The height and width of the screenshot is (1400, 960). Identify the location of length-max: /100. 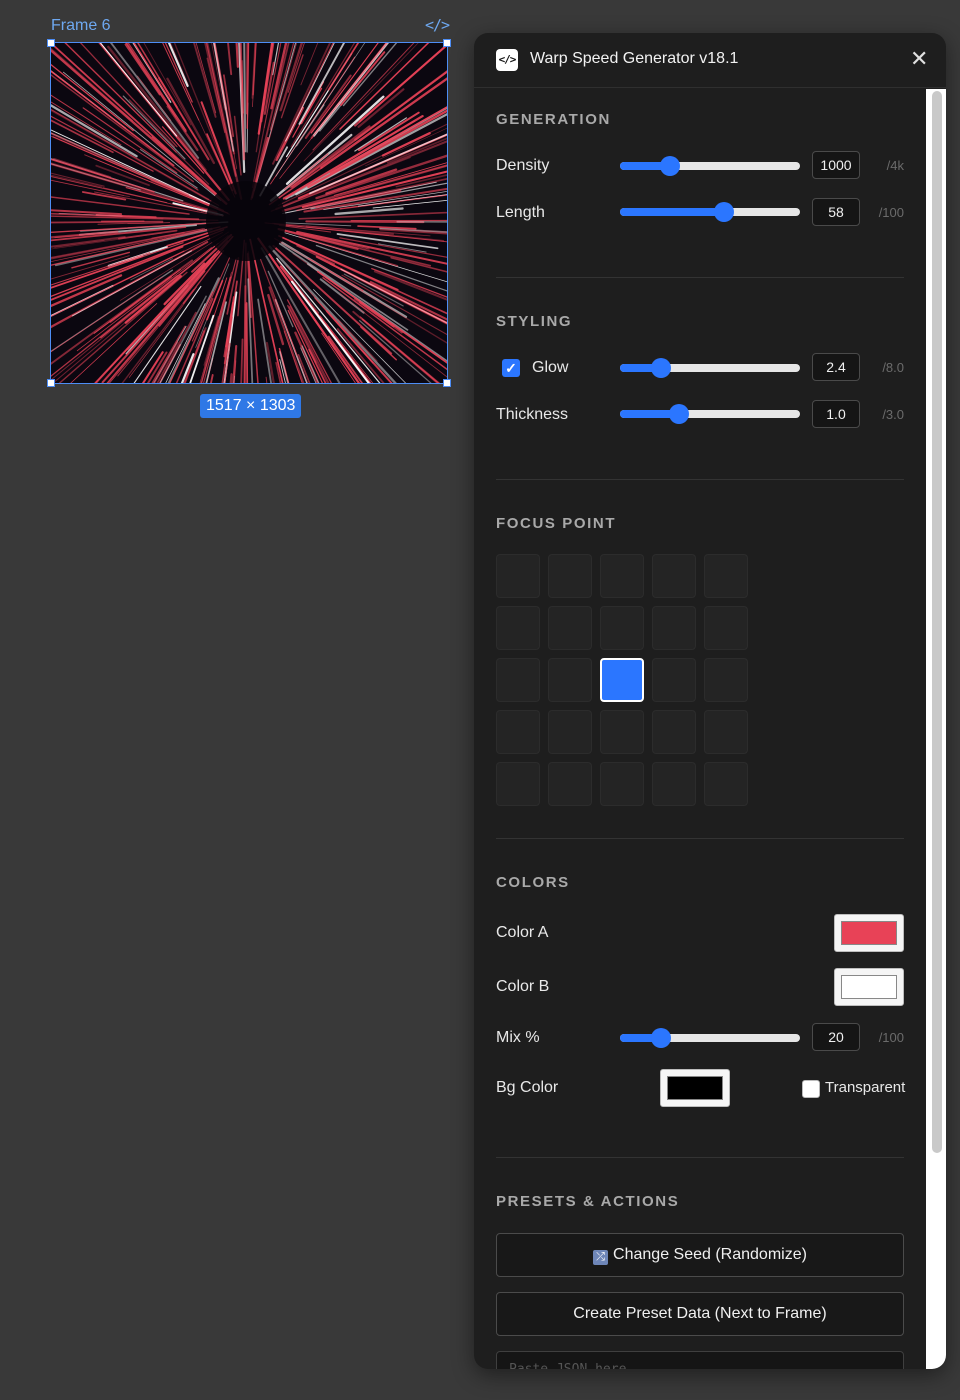
(891, 212).